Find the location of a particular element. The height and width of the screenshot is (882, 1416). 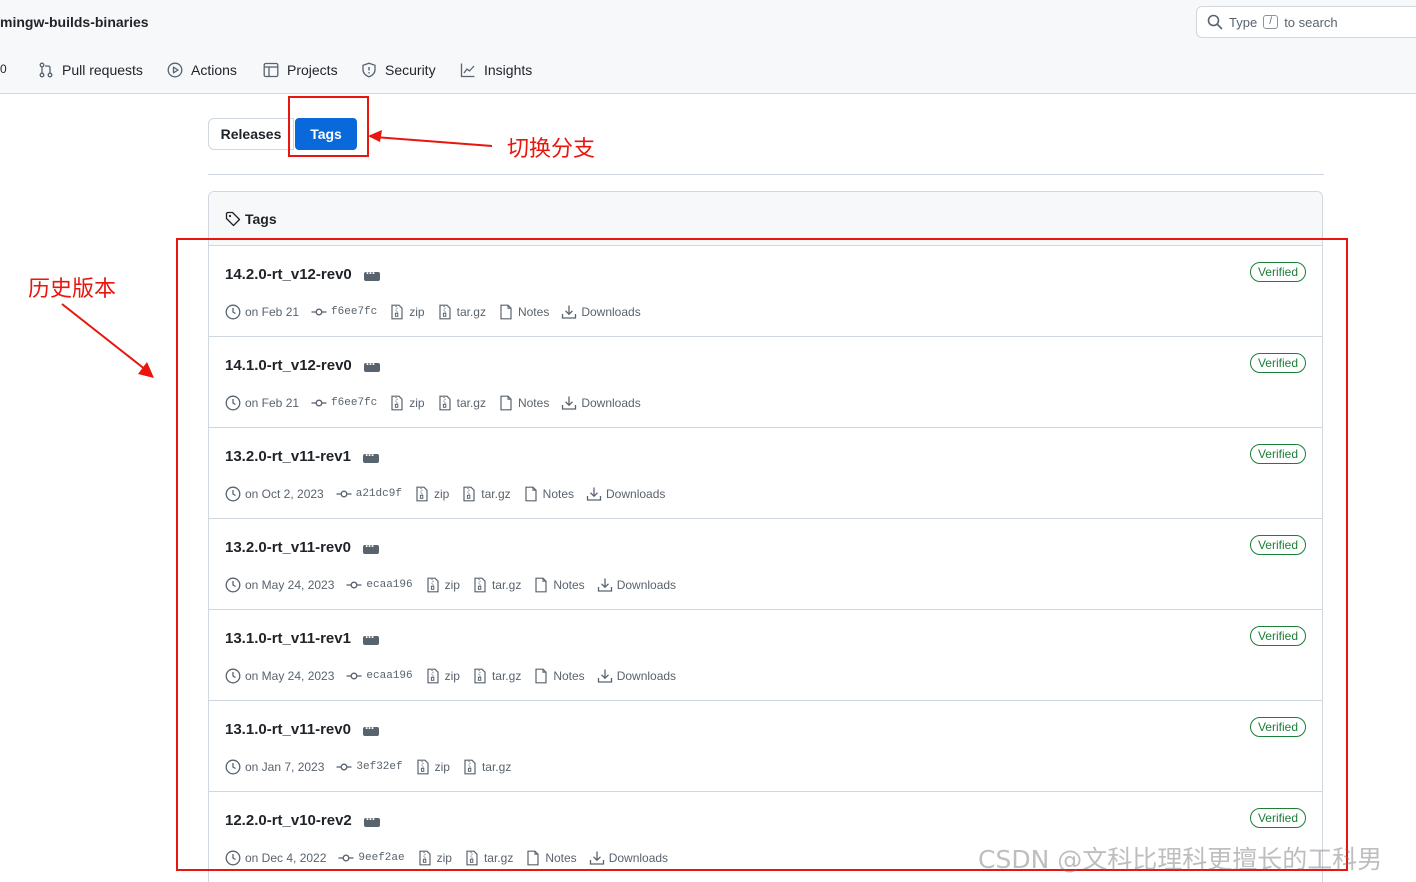

graph-icon is located at coordinates (467, 70).